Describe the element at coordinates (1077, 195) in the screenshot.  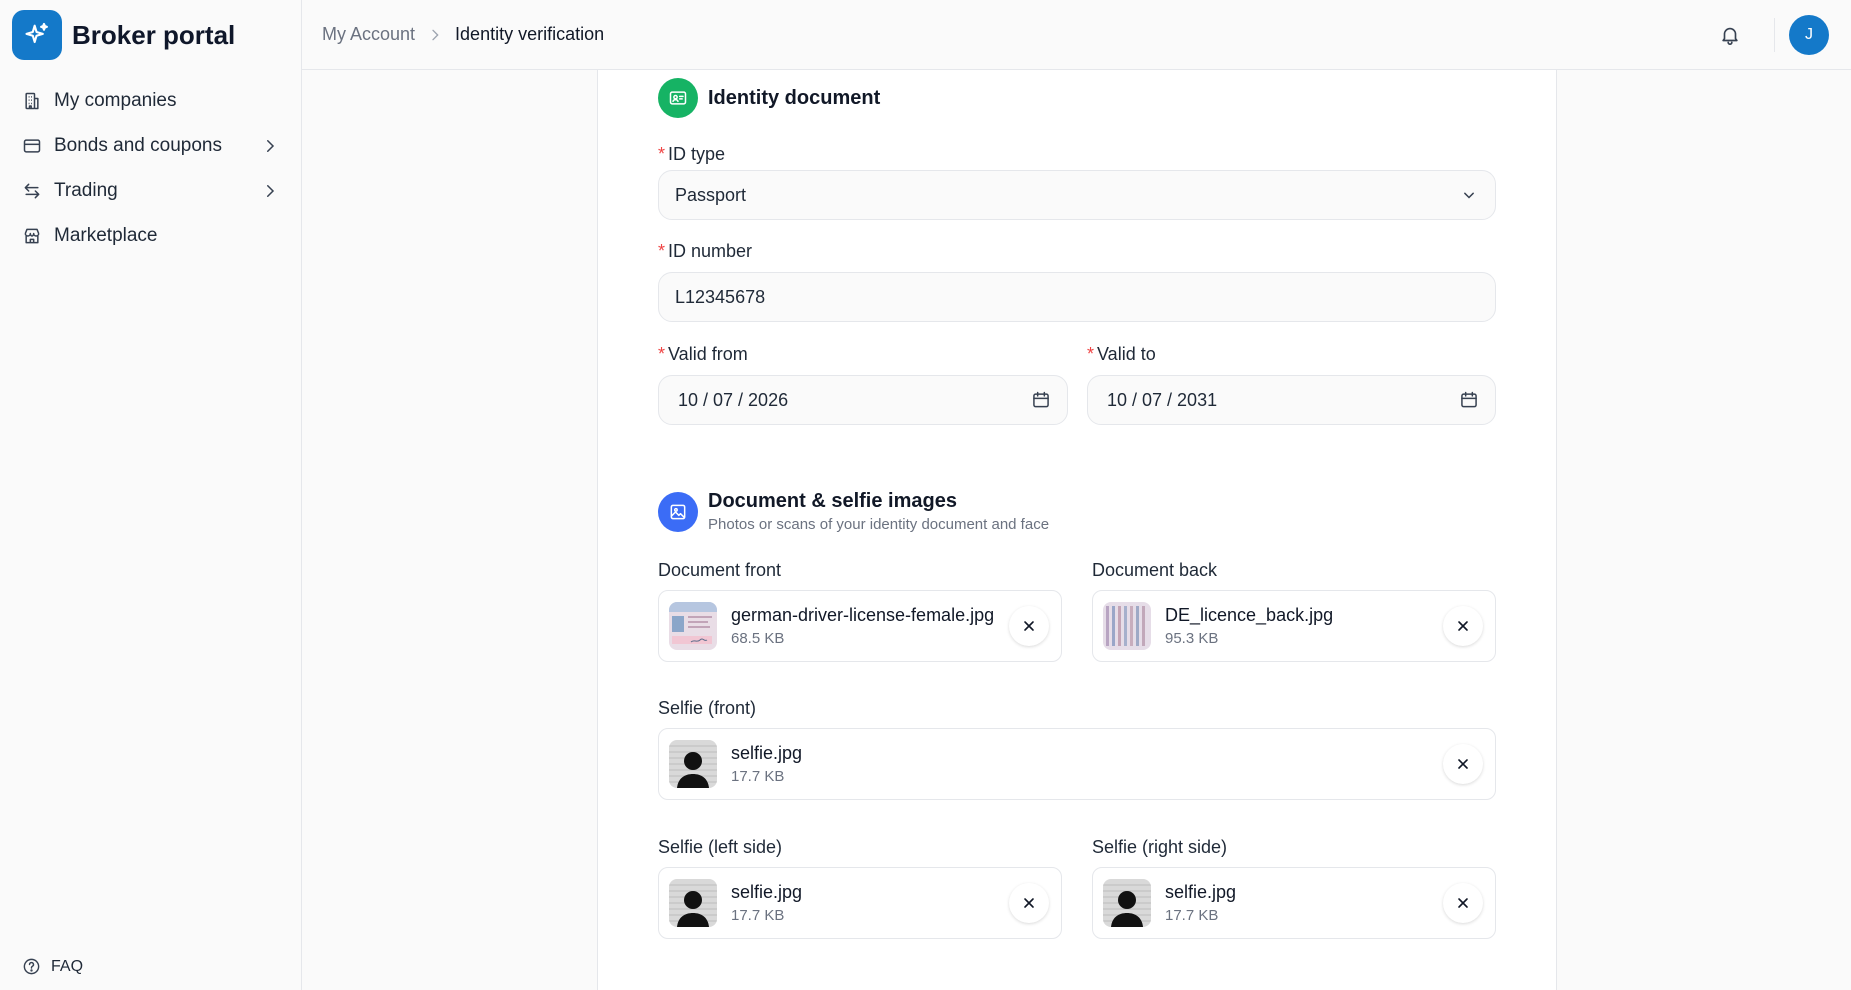
I see `id-type-select: Passport` at that location.